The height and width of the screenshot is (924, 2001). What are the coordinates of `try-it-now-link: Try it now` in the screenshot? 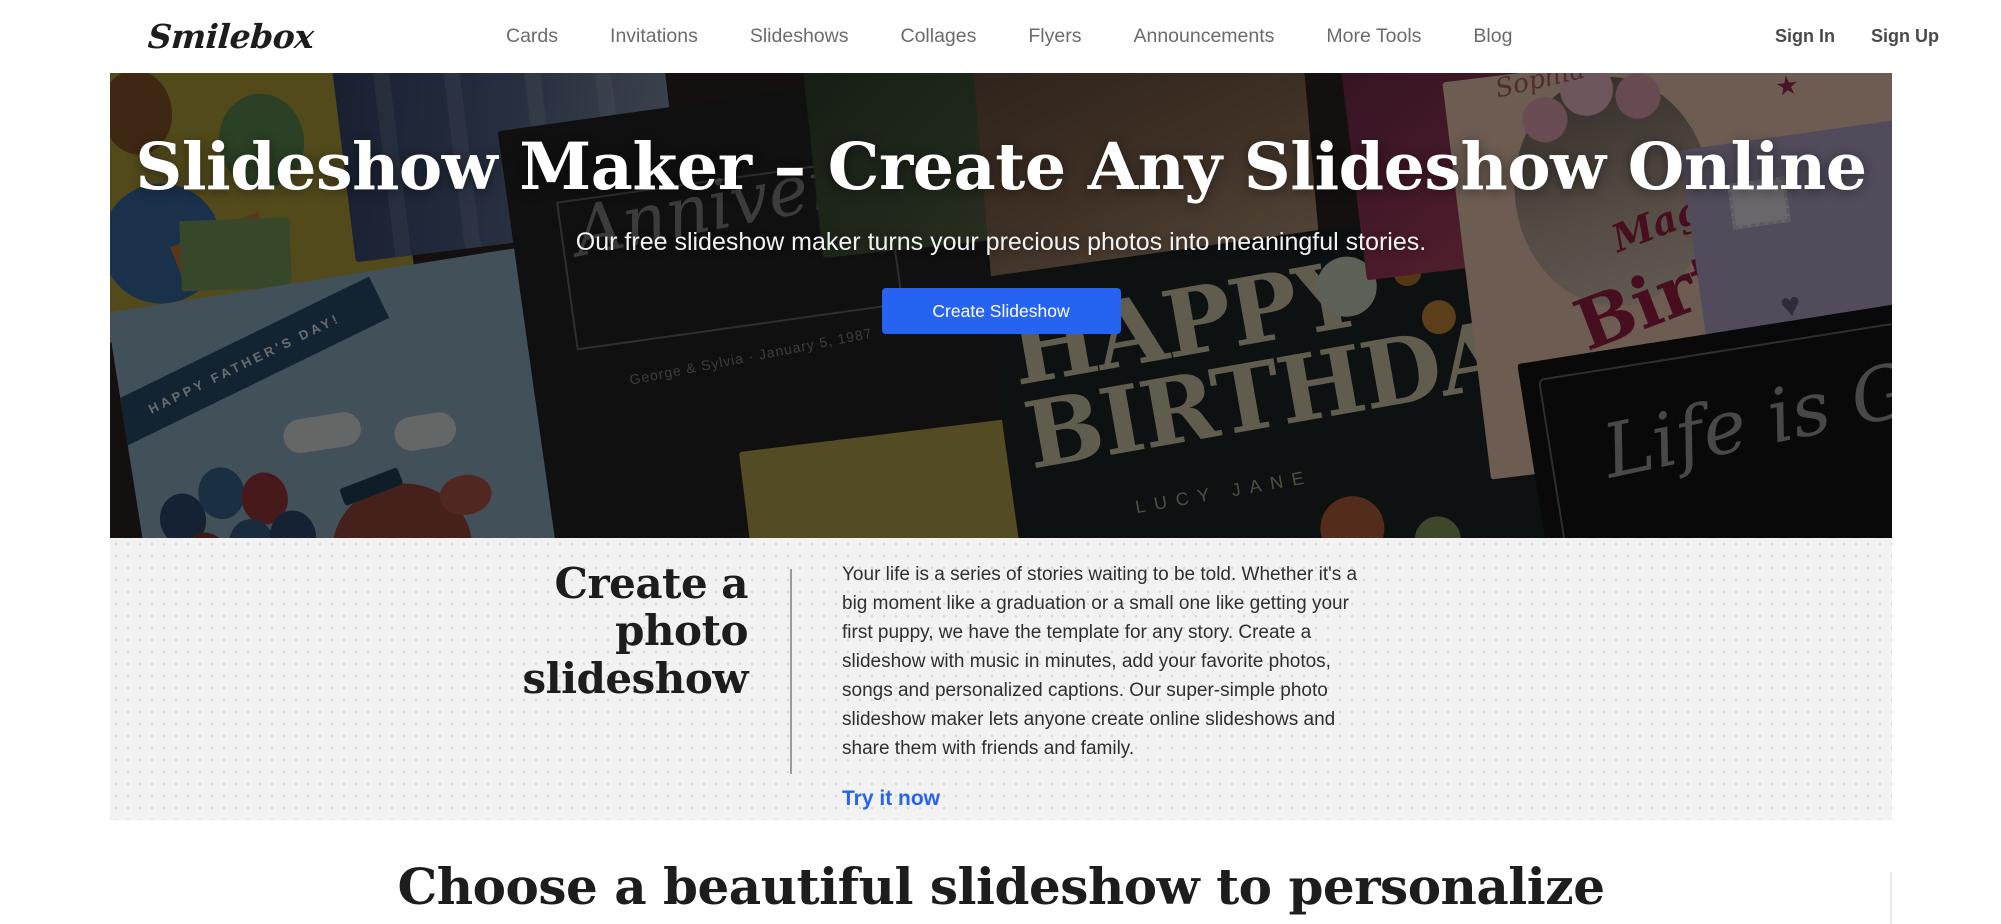 It's located at (891, 799).